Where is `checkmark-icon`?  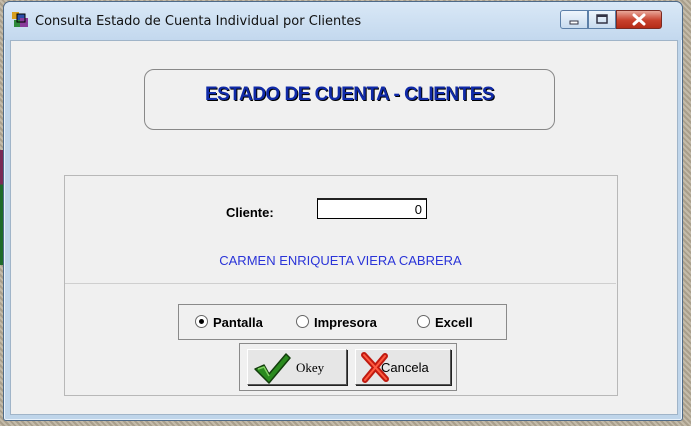
checkmark-icon is located at coordinates (272, 368).